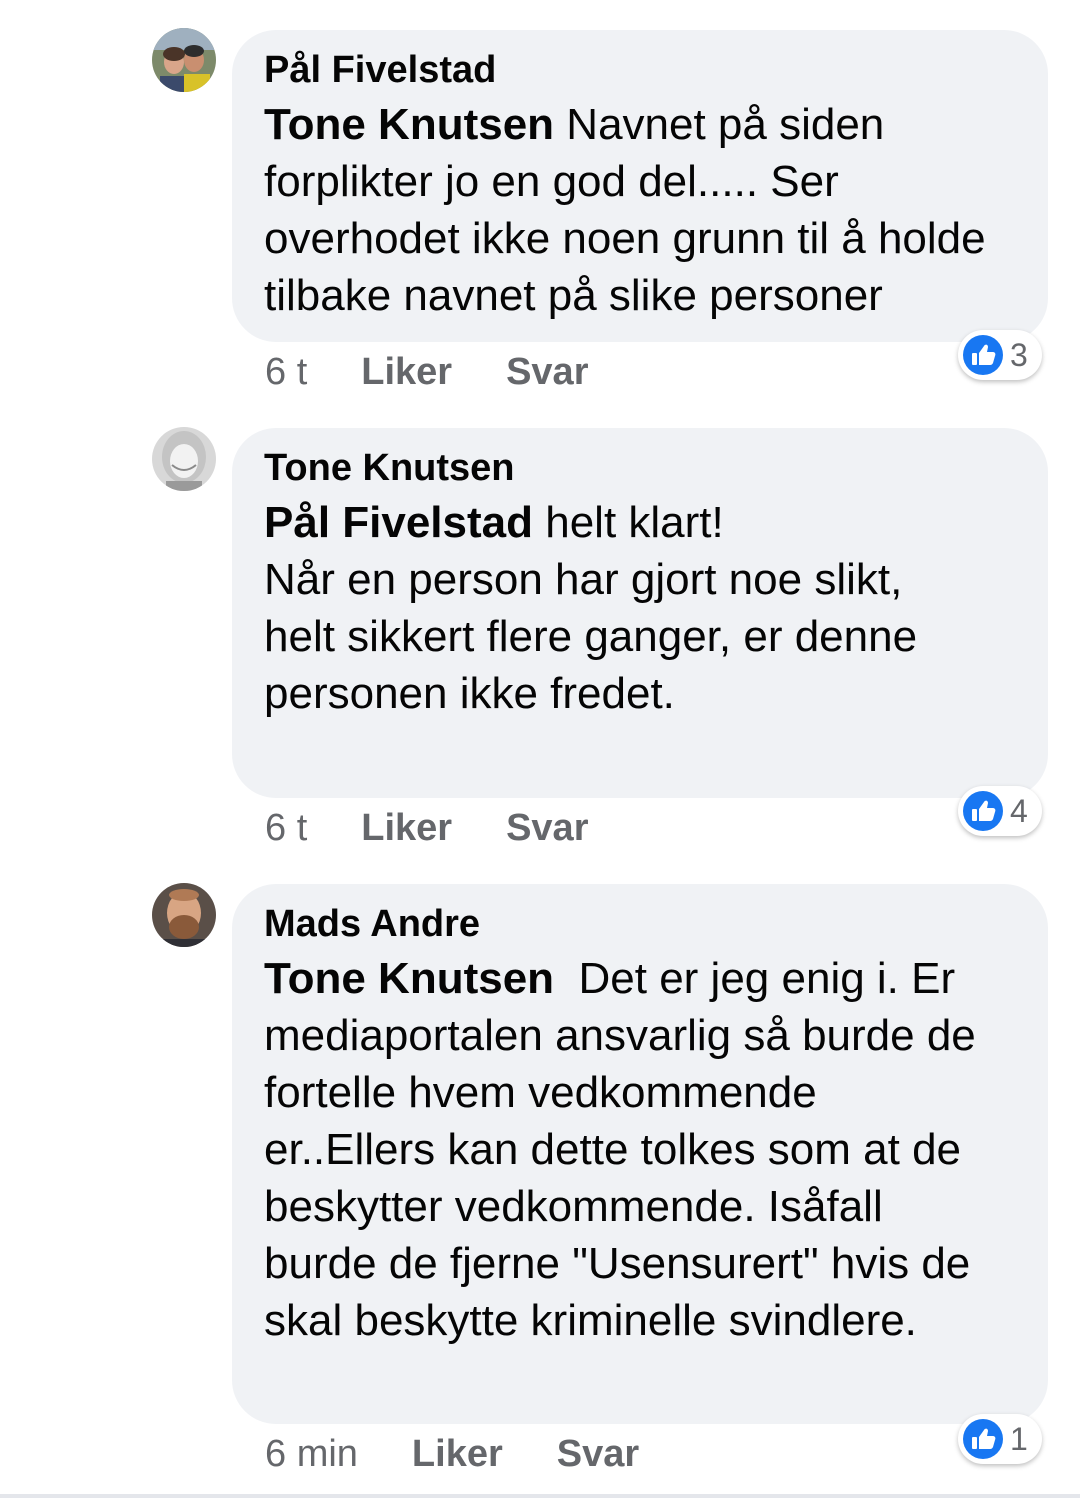 Image resolution: width=1080 pixels, height=1509 pixels. What do you see at coordinates (311, 1454) in the screenshot?
I see `comment-timestamp: 6 min` at bounding box center [311, 1454].